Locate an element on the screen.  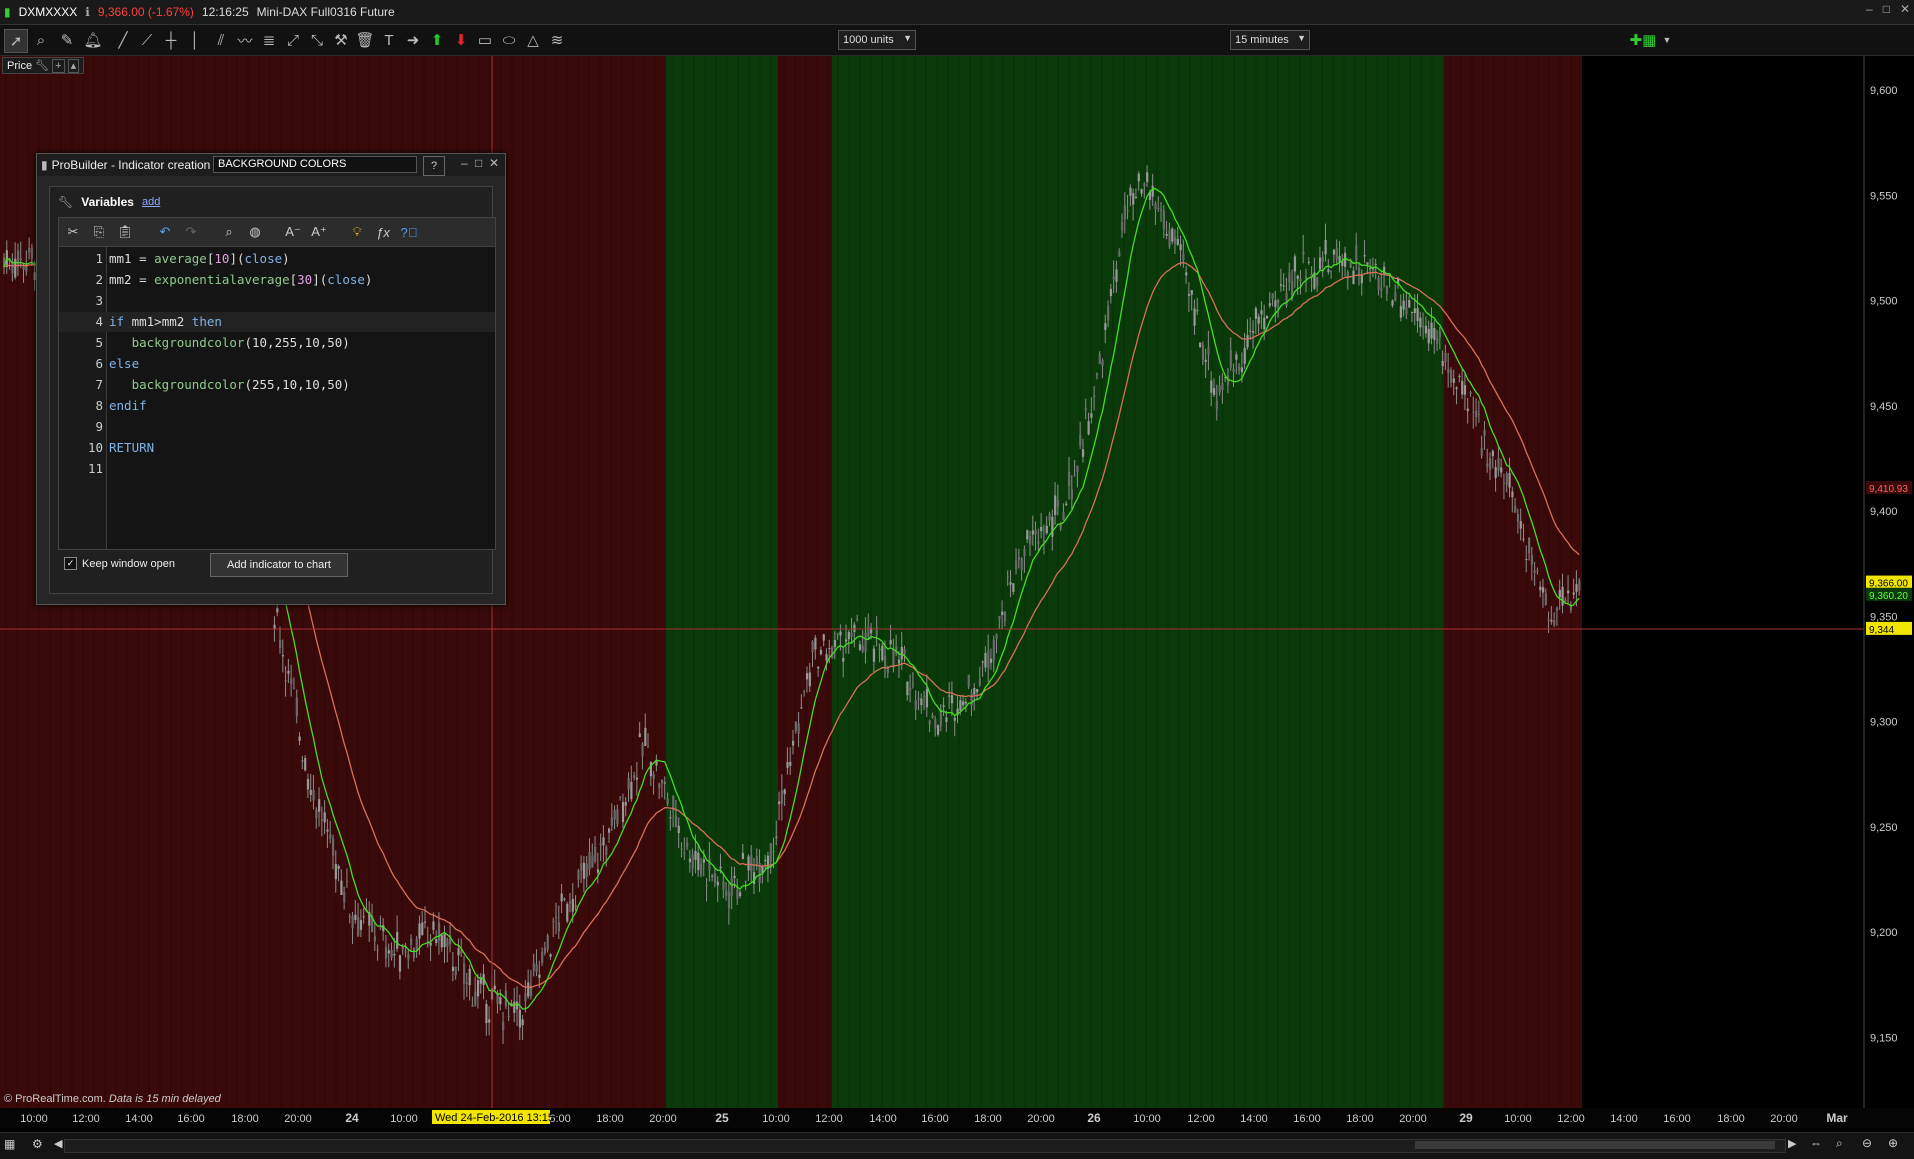
pointer-icon: ➚ is located at coordinates (16, 41).